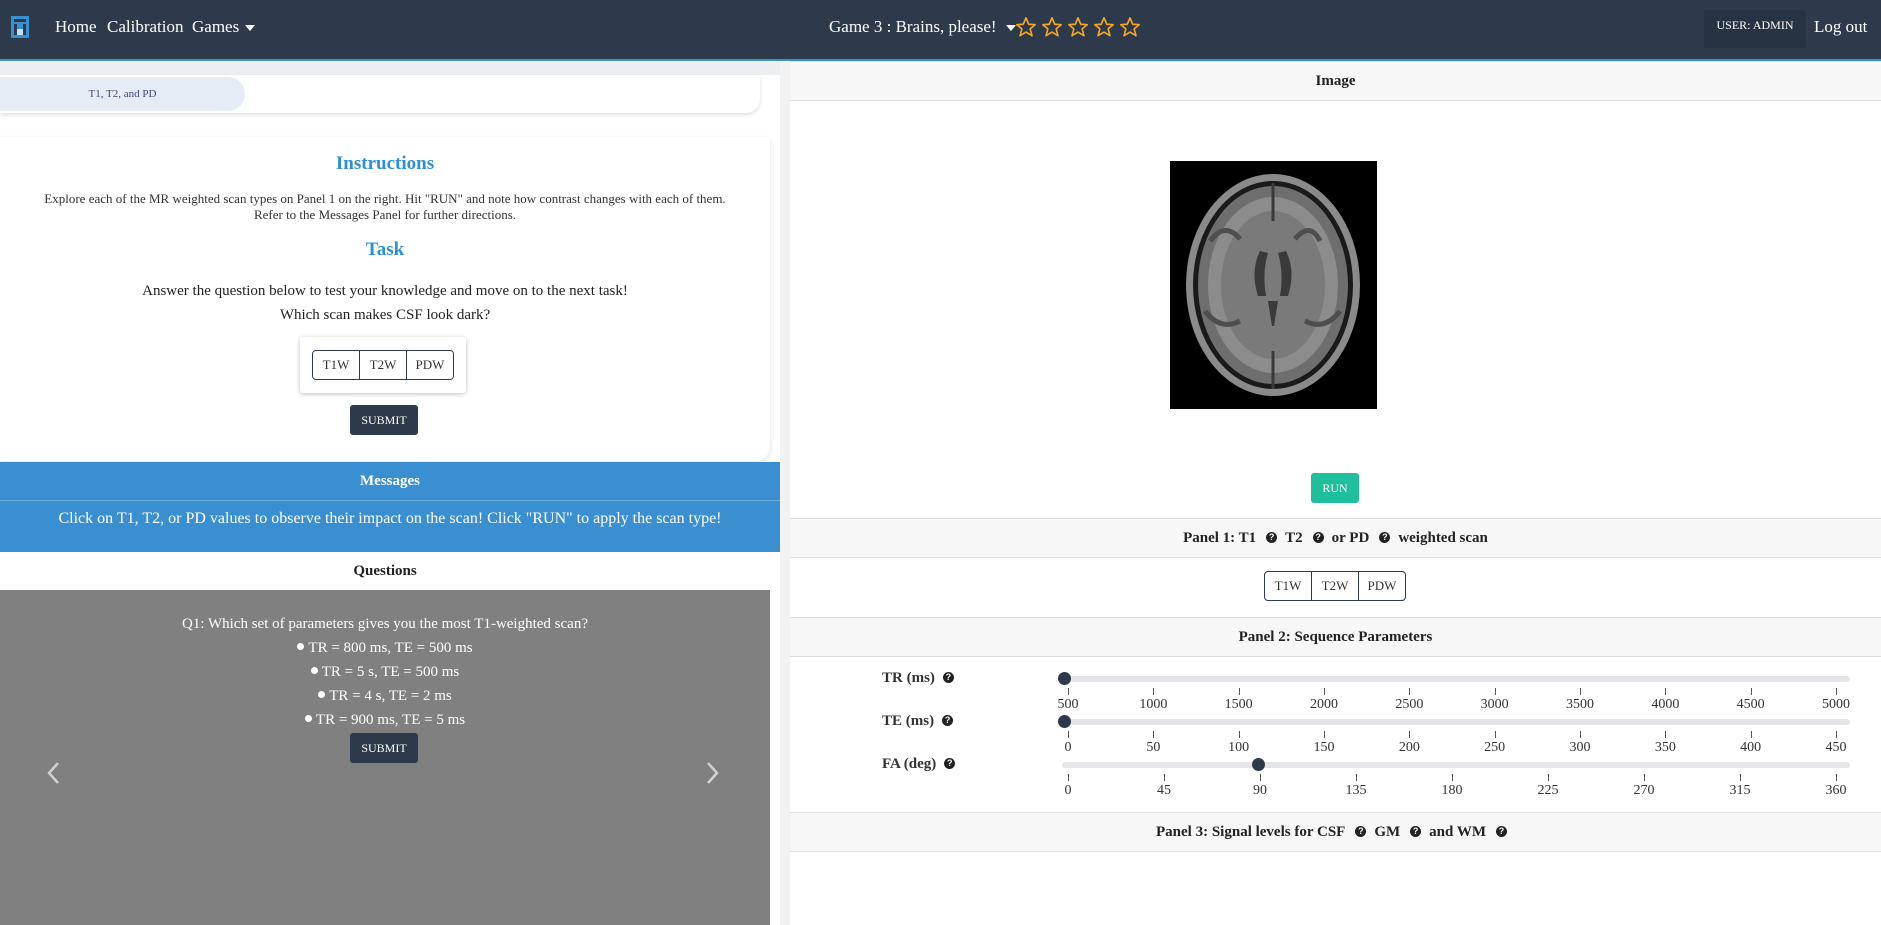 This screenshot has height=925, width=1881. I want to click on slider-tick-label: 225, so click(1548, 790).